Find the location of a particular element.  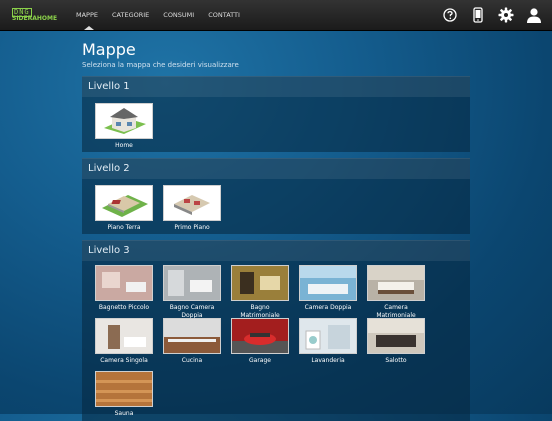

map-tile-camera-matrimoniale: Camera Matrimoniale is located at coordinates (396, 292).